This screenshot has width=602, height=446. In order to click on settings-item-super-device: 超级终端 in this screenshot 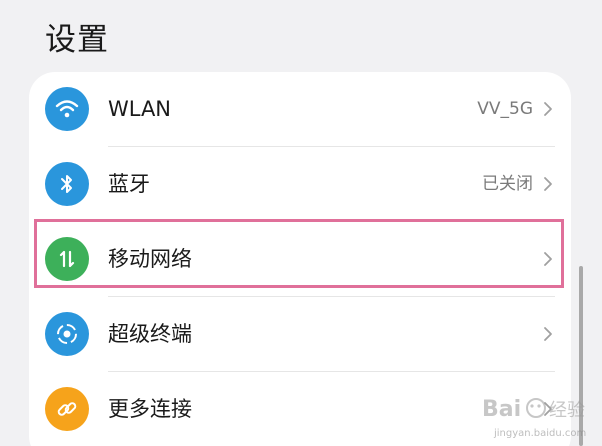, I will do `click(300, 334)`.